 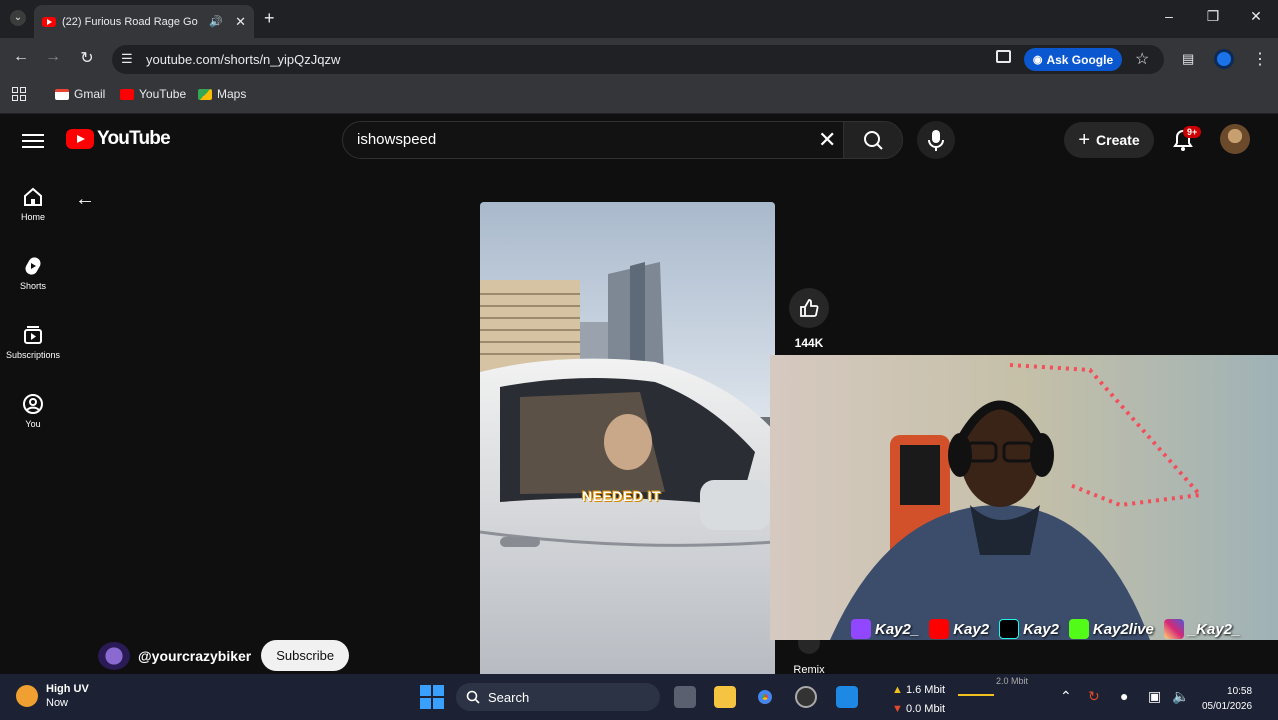 What do you see at coordinates (67, 689) in the screenshot?
I see `weather-title: High UV` at bounding box center [67, 689].